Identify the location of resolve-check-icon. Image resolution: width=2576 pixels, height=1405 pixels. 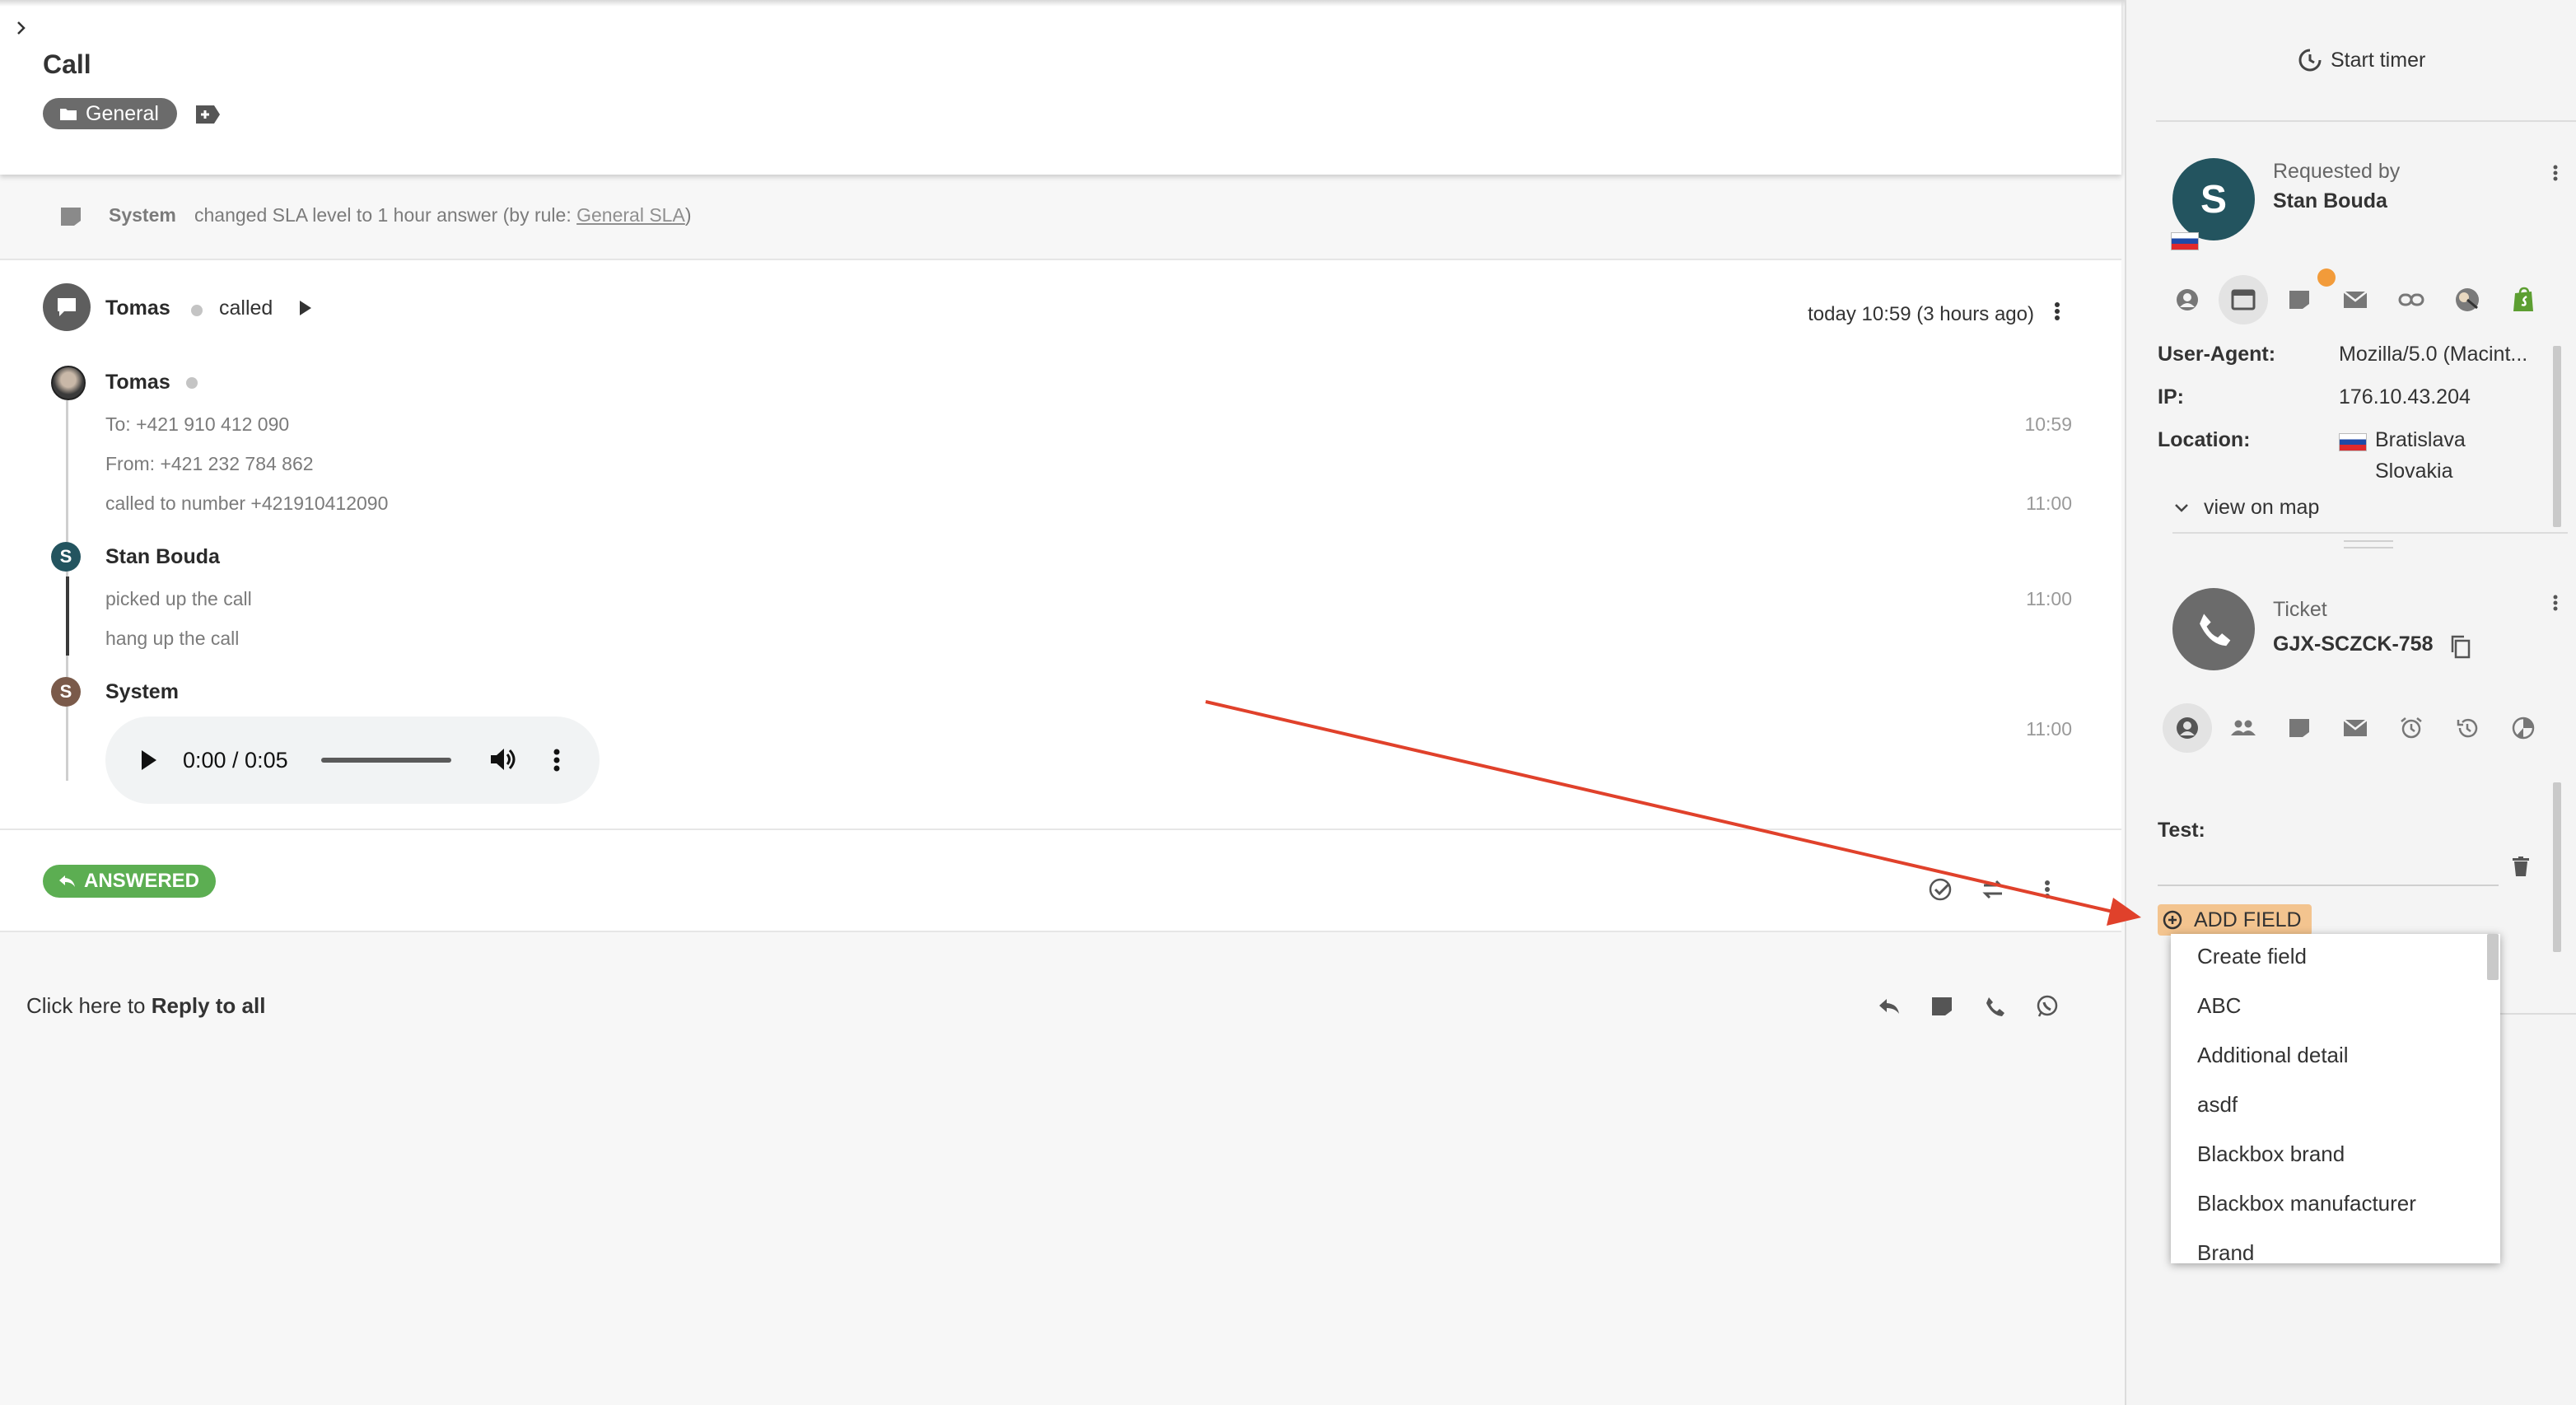
(1940, 889).